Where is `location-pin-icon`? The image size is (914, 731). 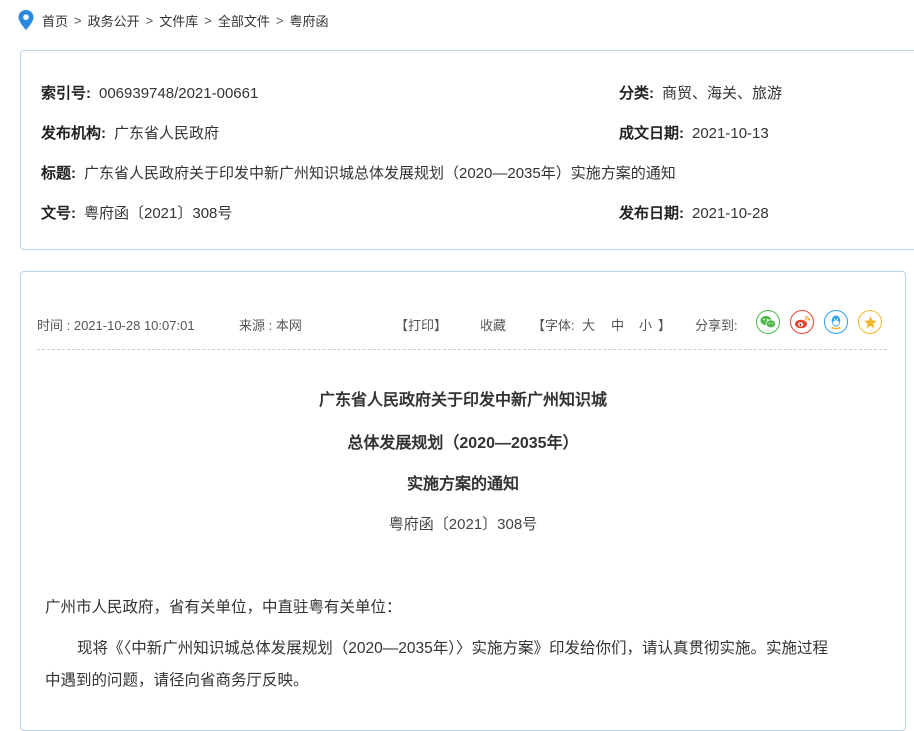
location-pin-icon is located at coordinates (26, 20).